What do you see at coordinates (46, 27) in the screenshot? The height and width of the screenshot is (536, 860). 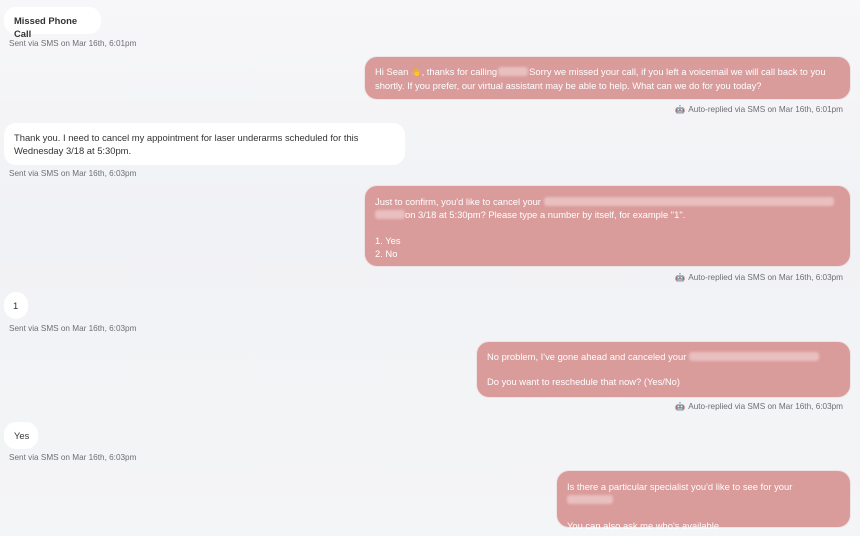 I see `message-text: Missed Phone Call` at bounding box center [46, 27].